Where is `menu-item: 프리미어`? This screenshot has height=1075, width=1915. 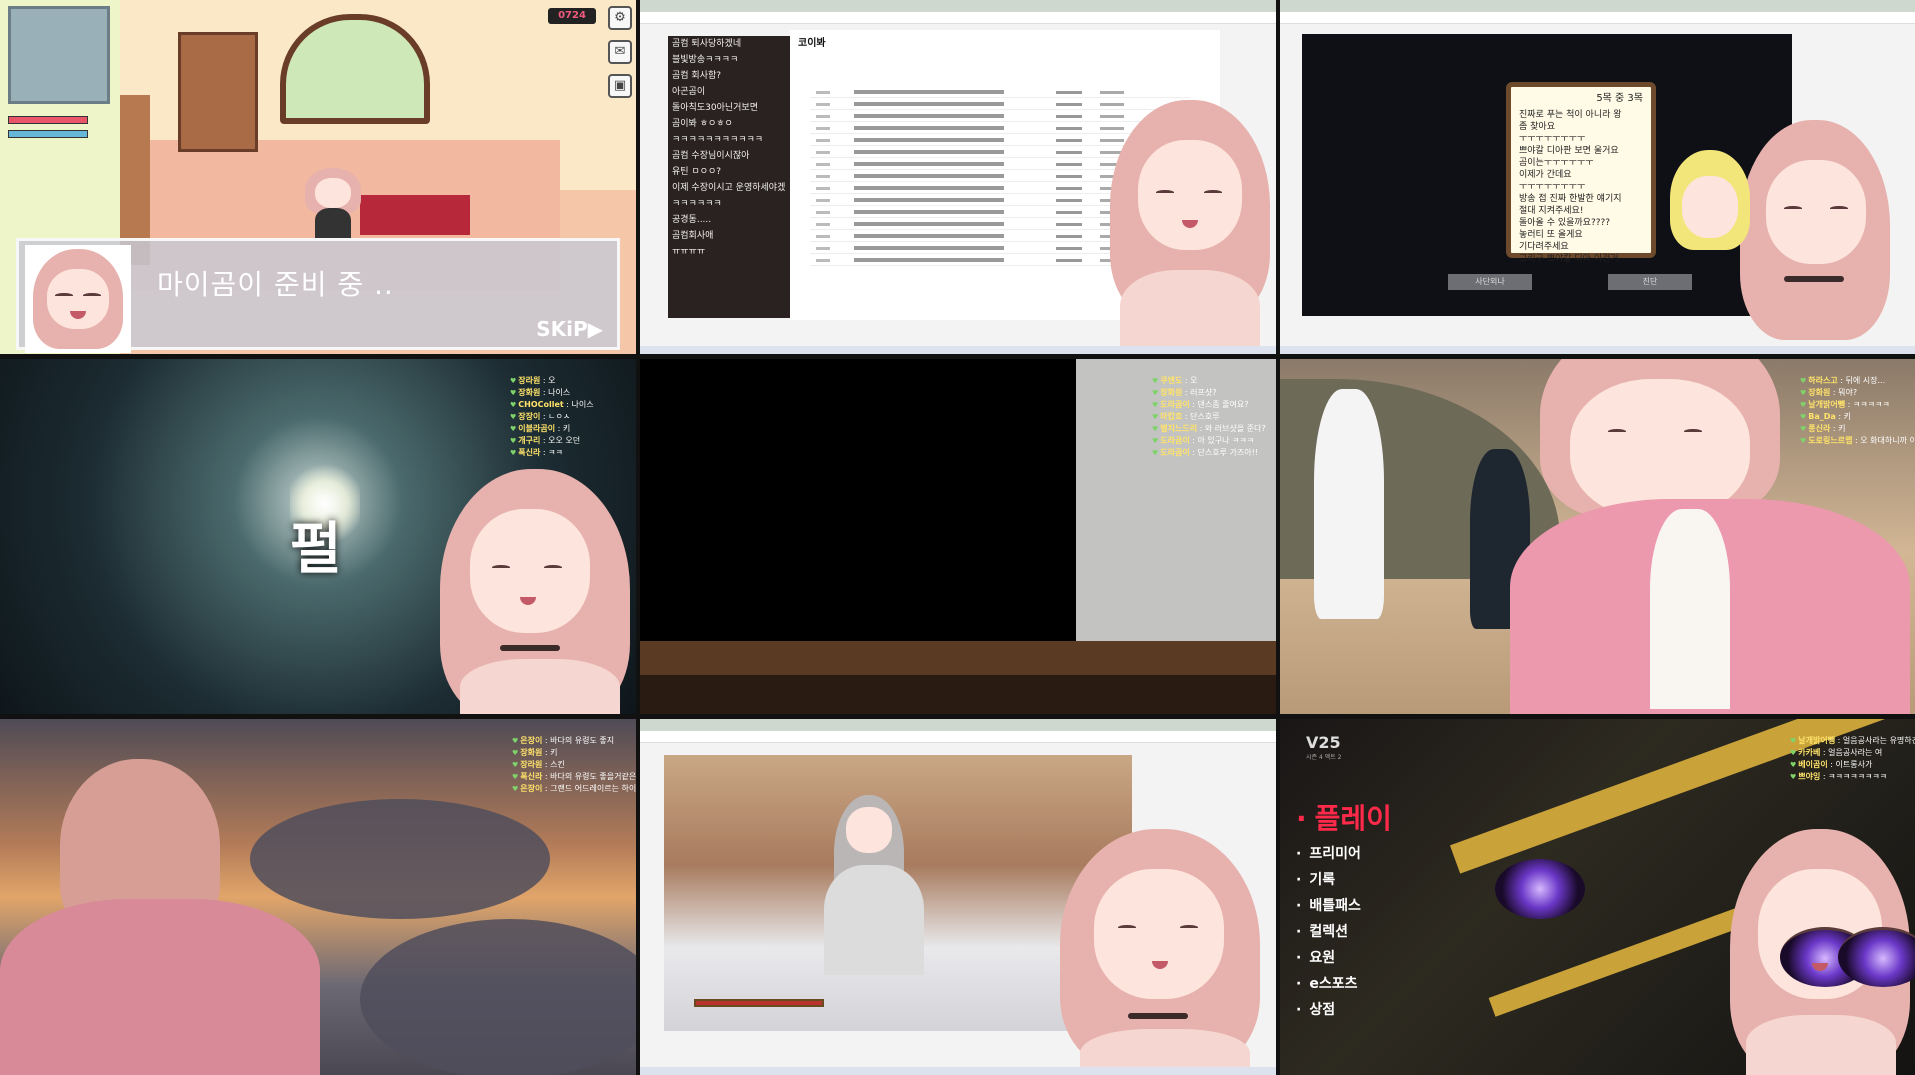
menu-item: 프리미어 is located at coordinates (1344, 854).